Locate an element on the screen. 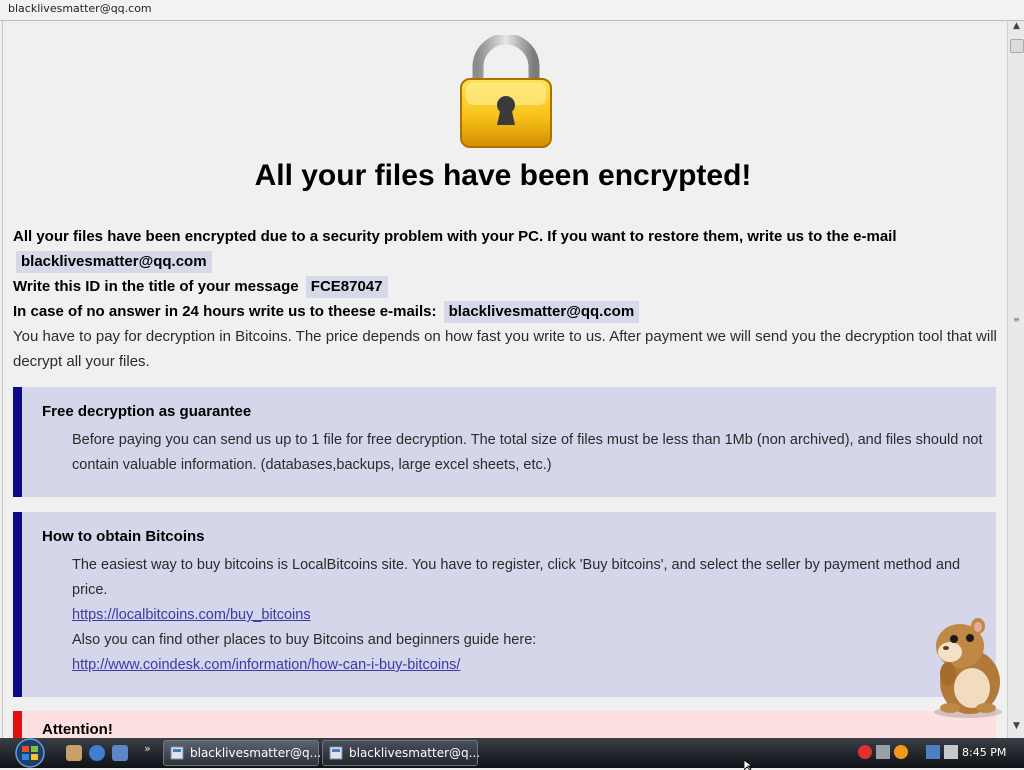 The height and width of the screenshot is (770, 1024). window-title: blacklivesmatter@qq.com is located at coordinates (80, 8).